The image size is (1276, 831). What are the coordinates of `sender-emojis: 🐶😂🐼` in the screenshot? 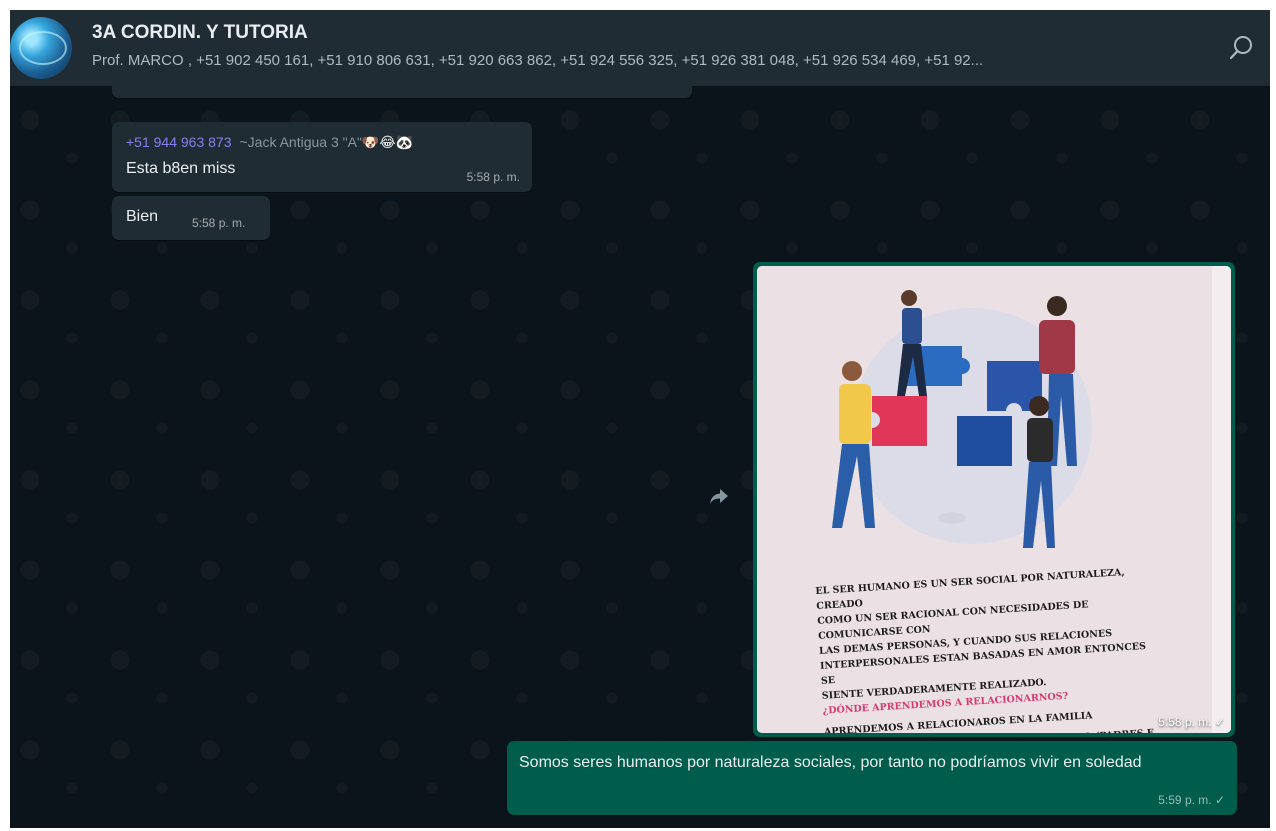 It's located at (387, 142).